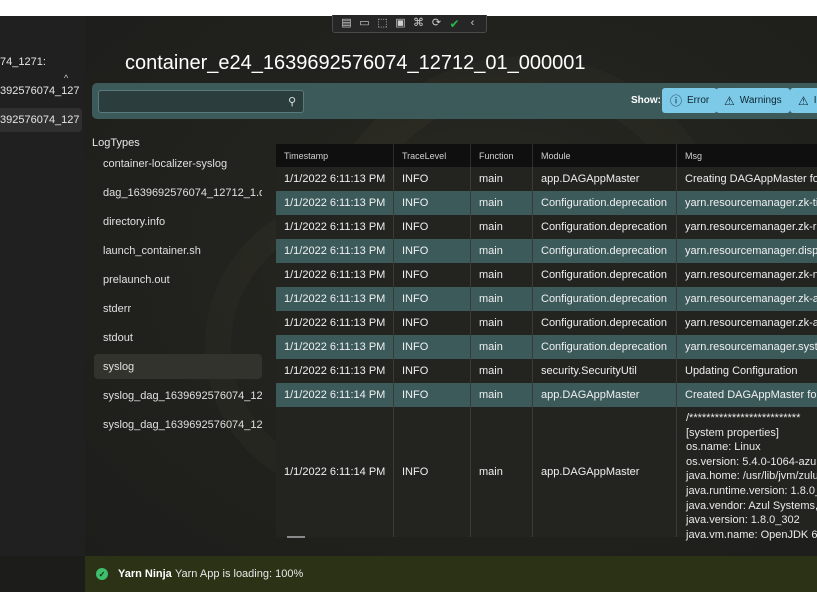  Describe the element at coordinates (451, 574) in the screenshot. I see `status-bar: ✓ Yarn Ninja Yarn App is loading: 100%` at that location.